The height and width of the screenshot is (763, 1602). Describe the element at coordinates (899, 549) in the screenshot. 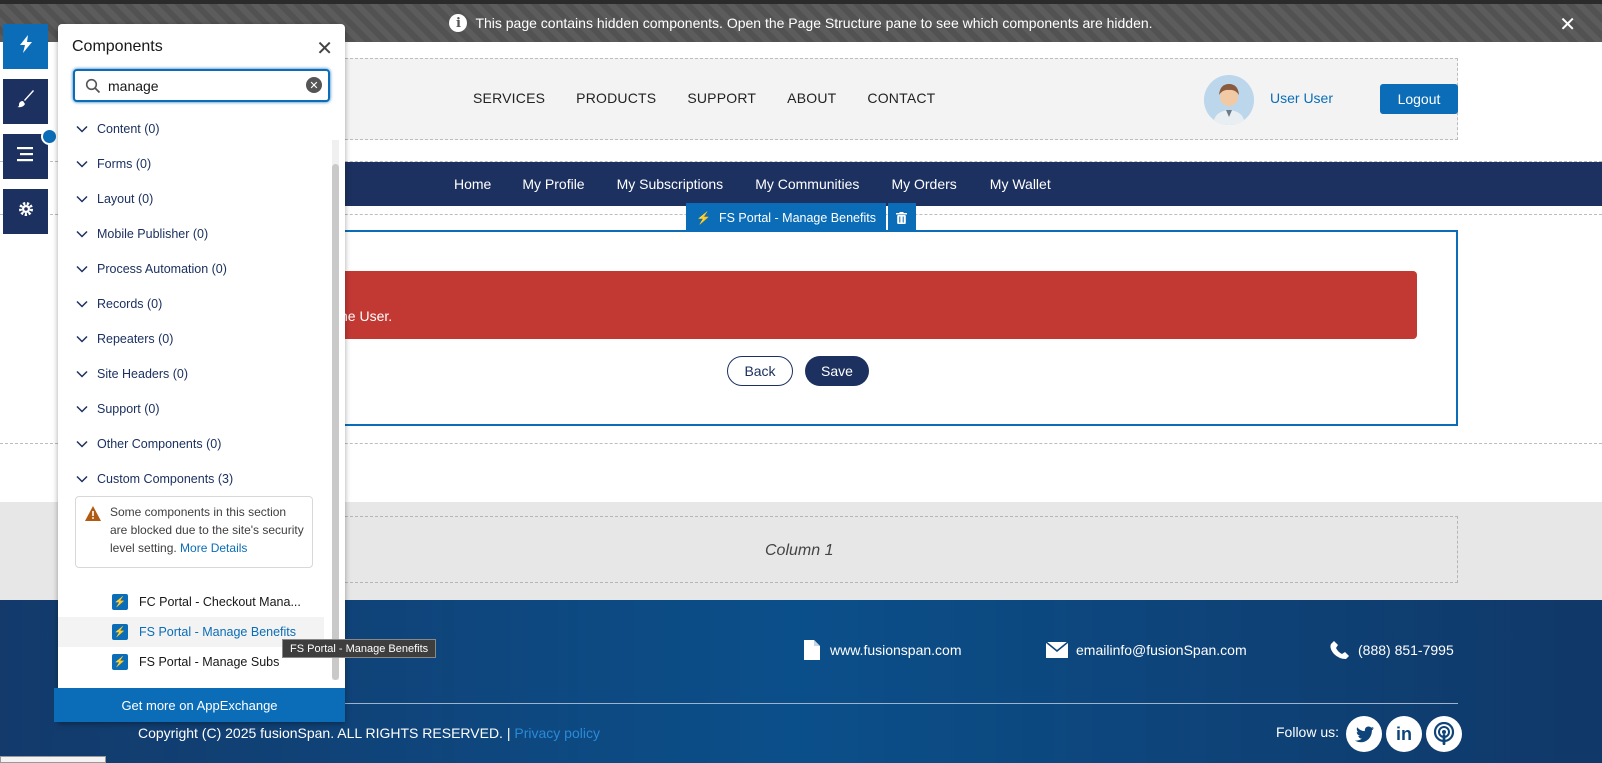

I see `column-dropzone` at that location.